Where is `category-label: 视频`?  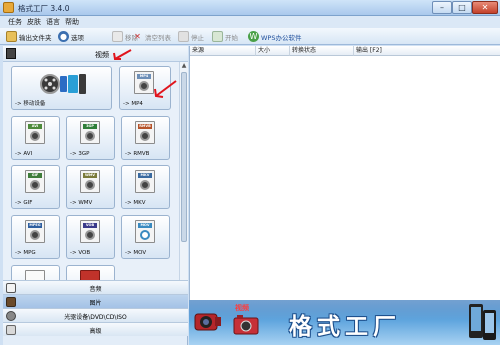
category-label: 视频 is located at coordinates (102, 55).